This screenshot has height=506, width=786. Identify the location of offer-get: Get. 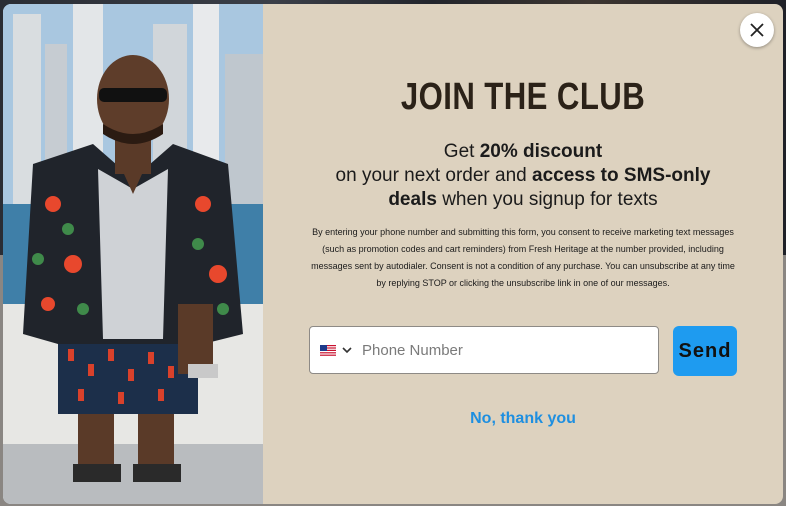
(459, 151).